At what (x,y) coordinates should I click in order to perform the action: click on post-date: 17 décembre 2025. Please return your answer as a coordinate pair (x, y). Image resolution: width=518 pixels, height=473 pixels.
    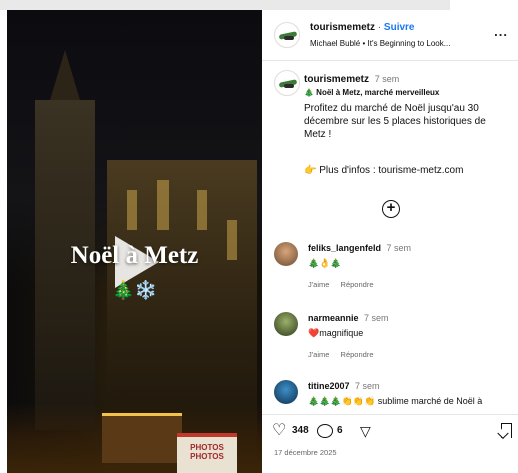
    Looking at the image, I should click on (305, 452).